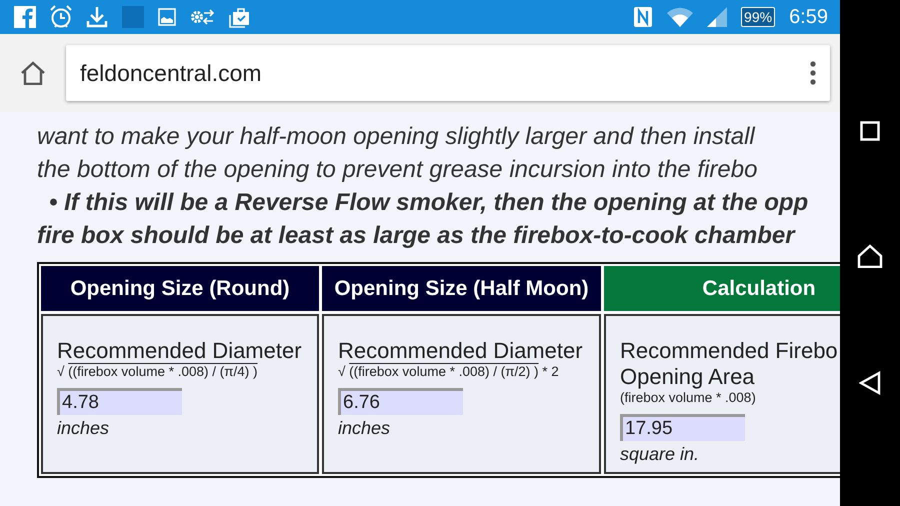 The image size is (900, 506). I want to click on formula-text: √ ((firebox volume * .008) / (π/2) ) * 2, so click(449, 372).